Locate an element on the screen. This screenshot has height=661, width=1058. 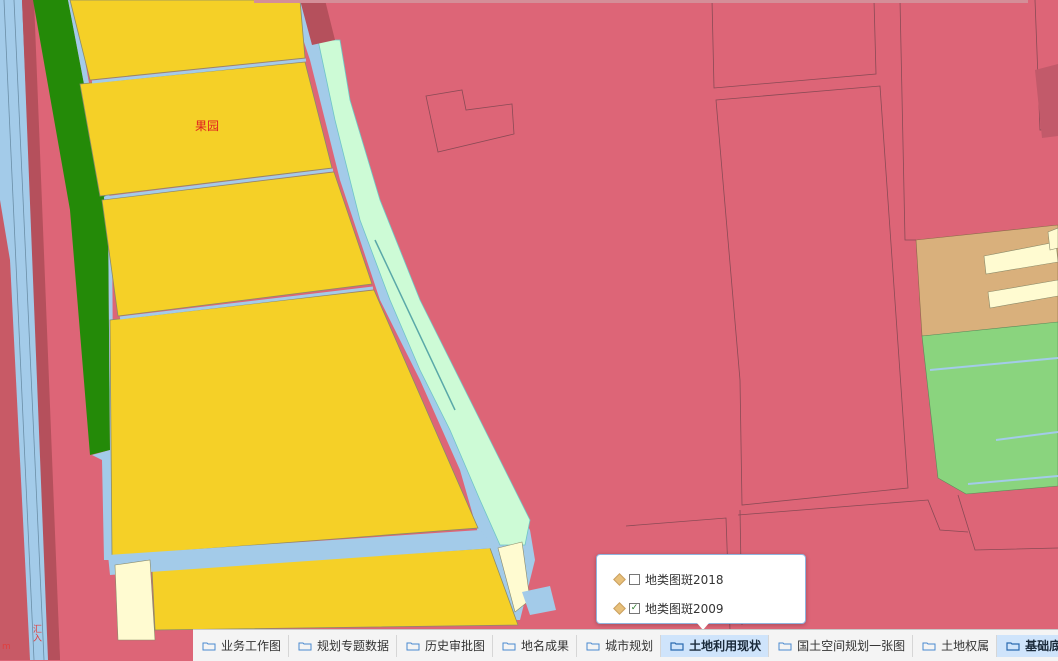
grass-block is located at coordinates (989, 408).